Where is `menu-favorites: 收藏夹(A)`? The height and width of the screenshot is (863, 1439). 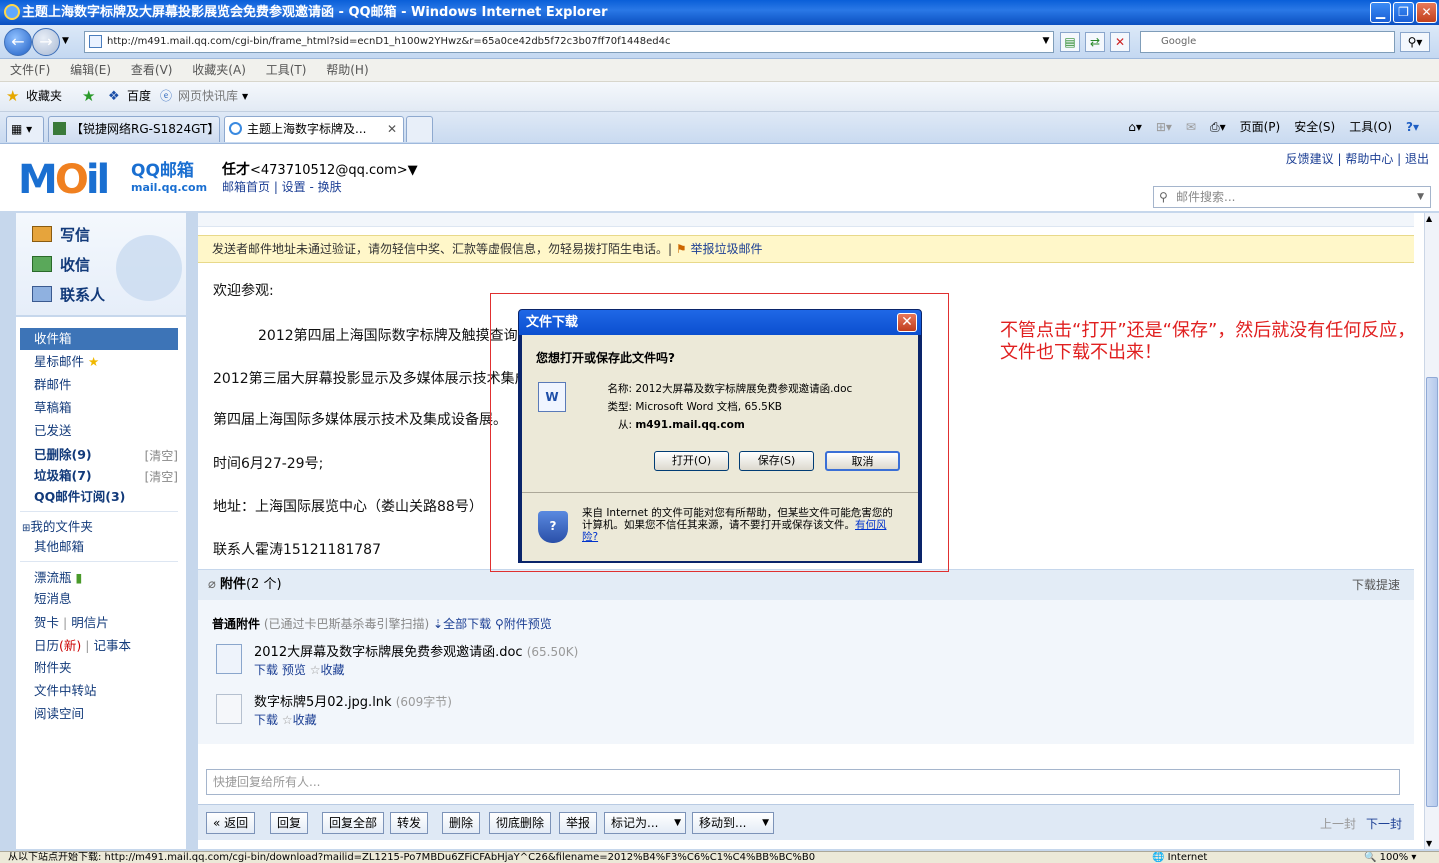
menu-favorites: 收藏夹(A) is located at coordinates (219, 70).